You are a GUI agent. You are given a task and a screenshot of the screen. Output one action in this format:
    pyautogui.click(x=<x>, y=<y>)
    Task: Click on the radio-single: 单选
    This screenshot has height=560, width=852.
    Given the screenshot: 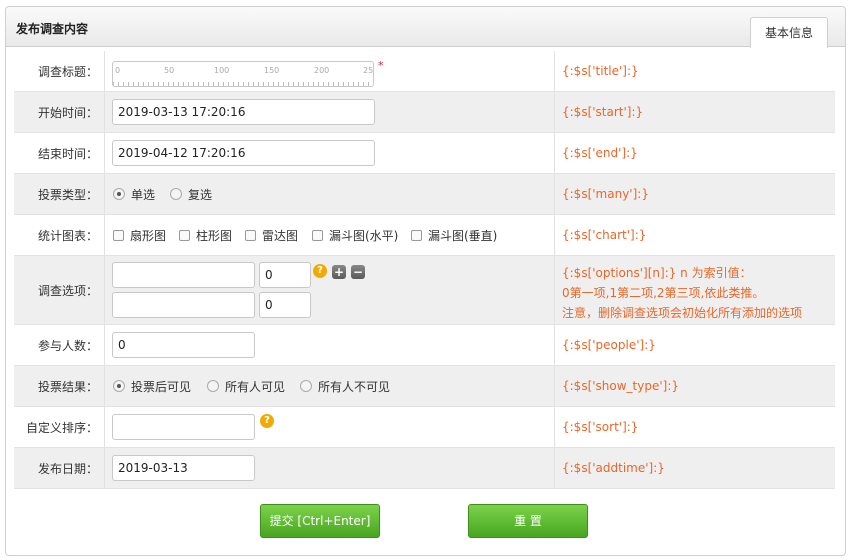 What is the action you would take?
    pyautogui.click(x=134, y=194)
    